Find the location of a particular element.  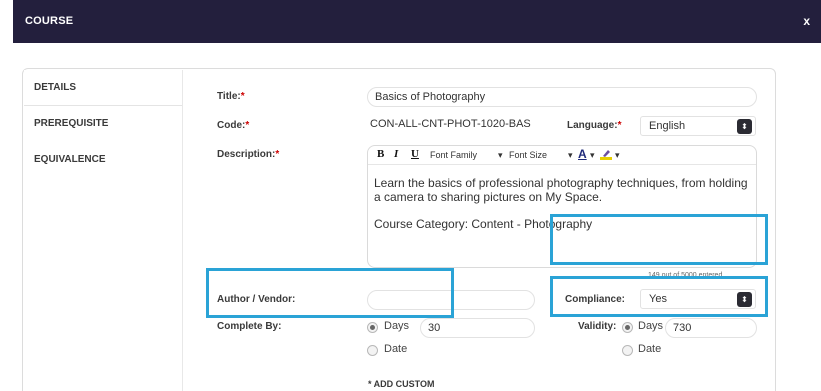

complete-by-days-label: Days is located at coordinates (397, 326).